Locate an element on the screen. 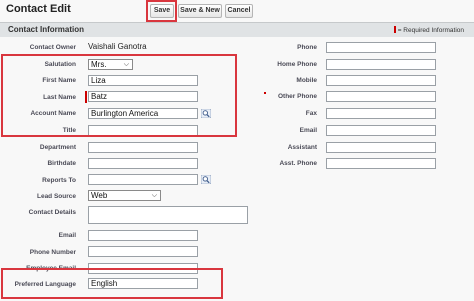 The image size is (474, 301). required-legend: = Required Information is located at coordinates (428, 30).